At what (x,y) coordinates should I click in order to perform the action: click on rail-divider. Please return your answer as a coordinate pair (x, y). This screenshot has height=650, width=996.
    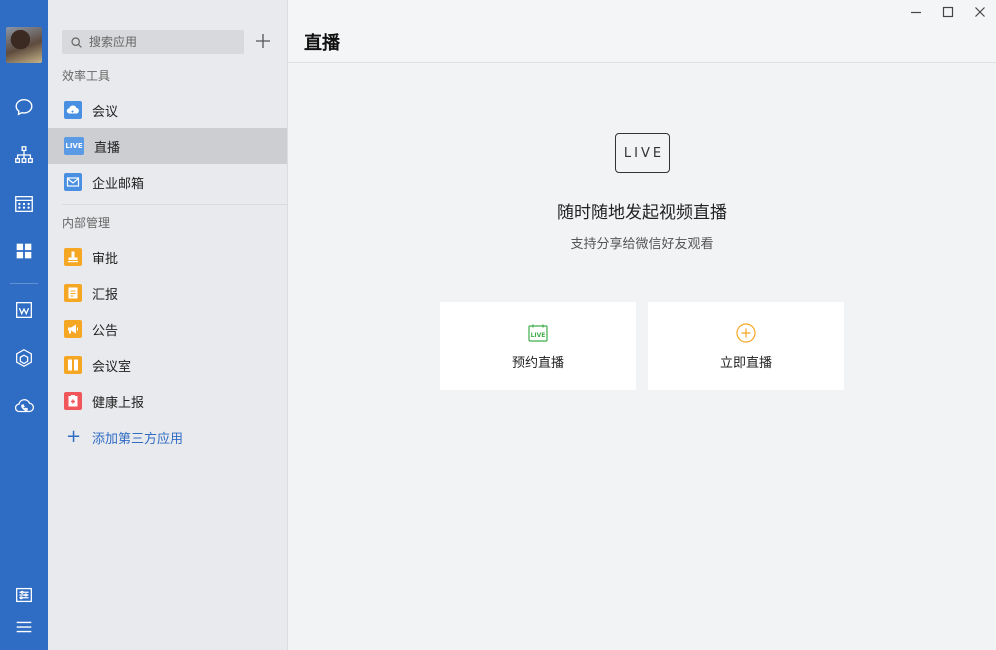
    Looking at the image, I should click on (24, 283).